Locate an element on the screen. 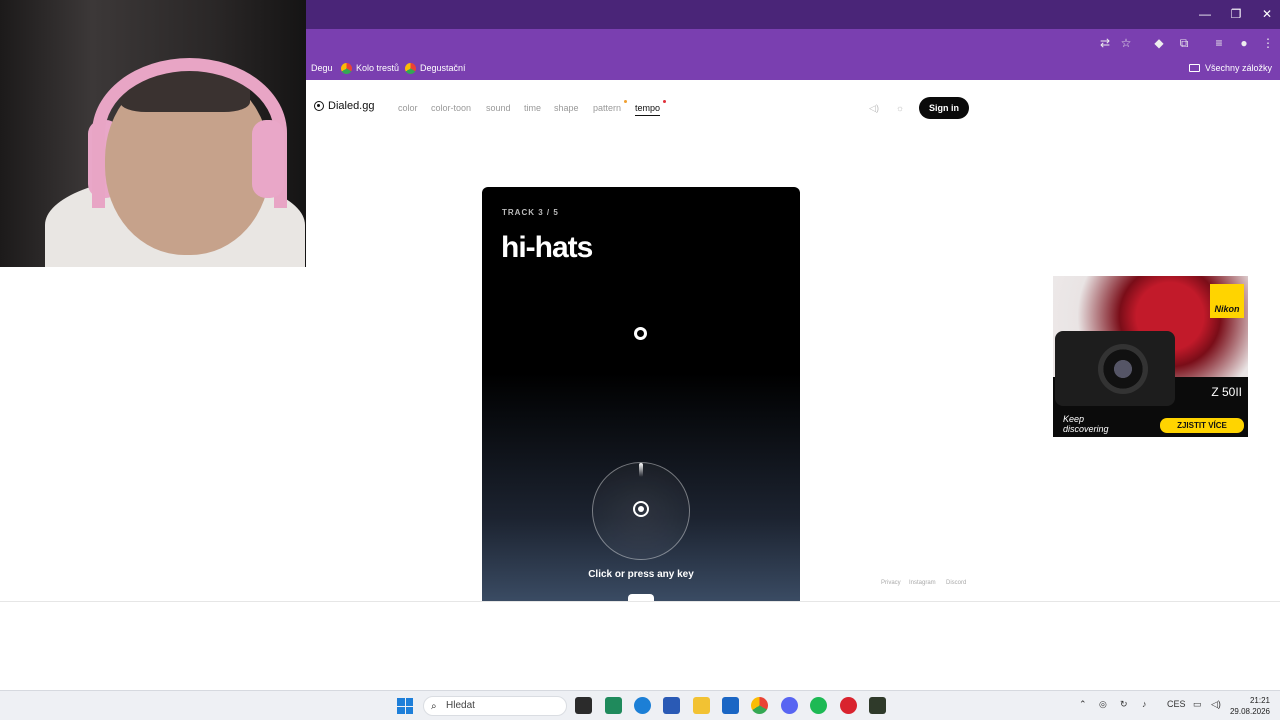 The width and height of the screenshot is (1280, 720). reading-list-icon: ≡ is located at coordinates (1219, 43).